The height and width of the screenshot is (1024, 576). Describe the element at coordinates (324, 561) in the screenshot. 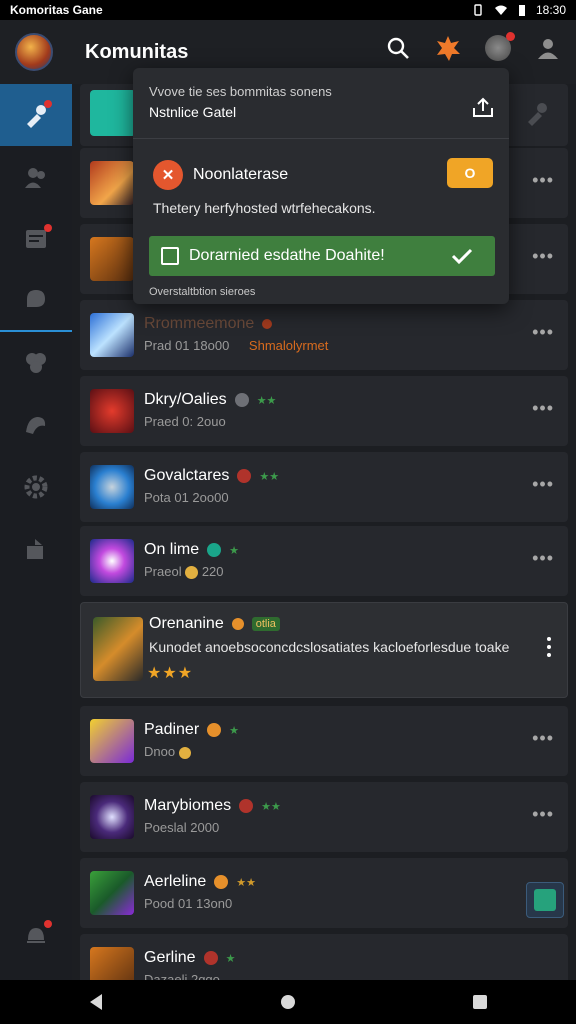

I see `list-item: On lime ★ Praeol 220 •••` at that location.